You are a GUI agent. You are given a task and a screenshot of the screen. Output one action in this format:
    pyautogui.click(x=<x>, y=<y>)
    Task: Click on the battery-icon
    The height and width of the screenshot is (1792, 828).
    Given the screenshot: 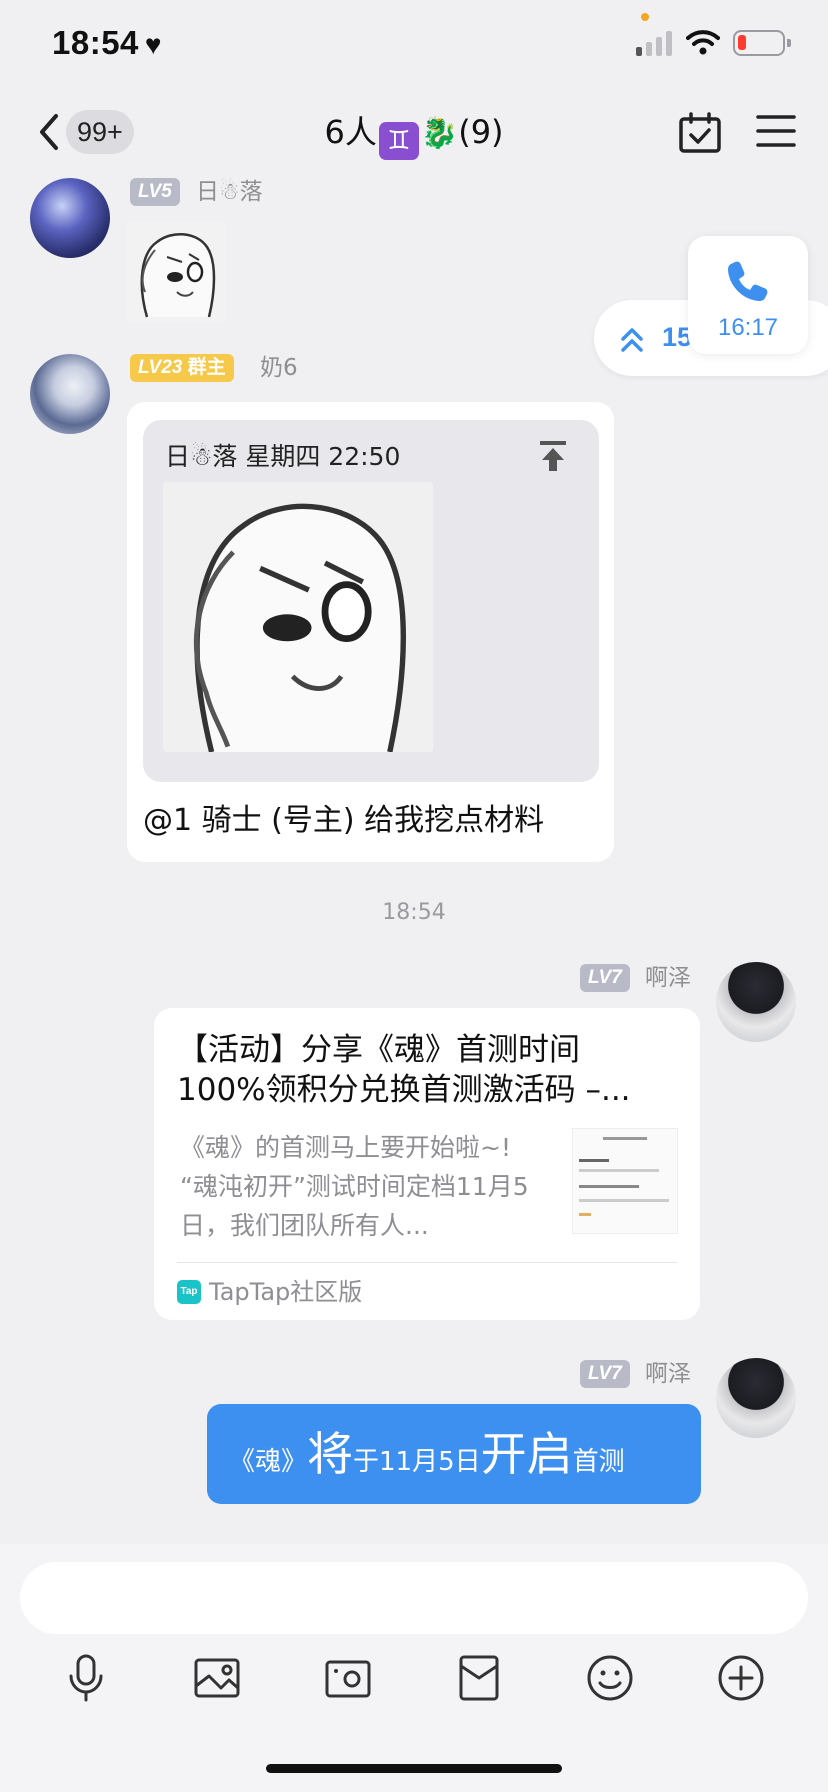 What is the action you would take?
    pyautogui.click(x=762, y=43)
    